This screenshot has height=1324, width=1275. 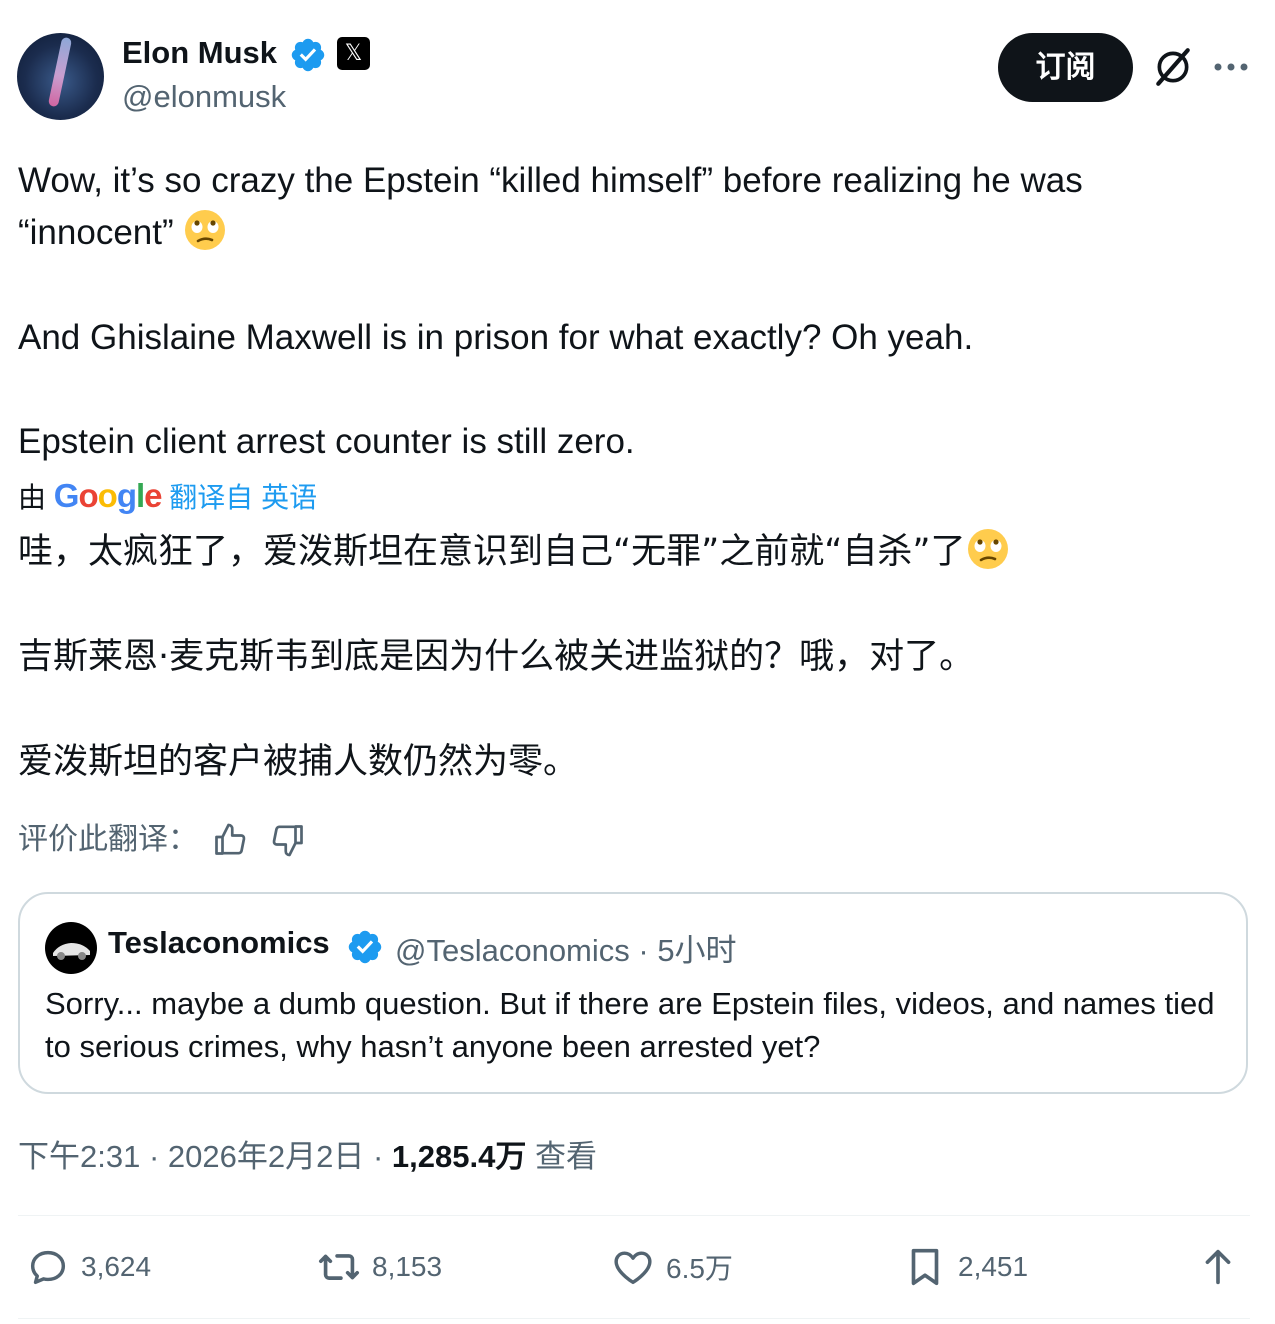 What do you see at coordinates (1173, 67) in the screenshot?
I see `grok-icon` at bounding box center [1173, 67].